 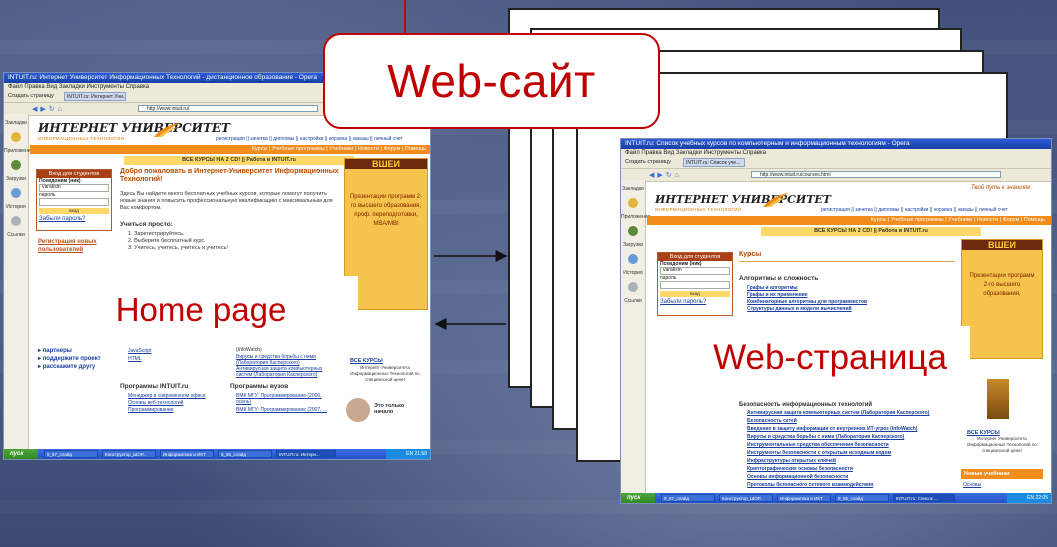 What do you see at coordinates (167, 241) in the screenshot?
I see `step-2: 2. Выберите бесплатный курс.` at bounding box center [167, 241].